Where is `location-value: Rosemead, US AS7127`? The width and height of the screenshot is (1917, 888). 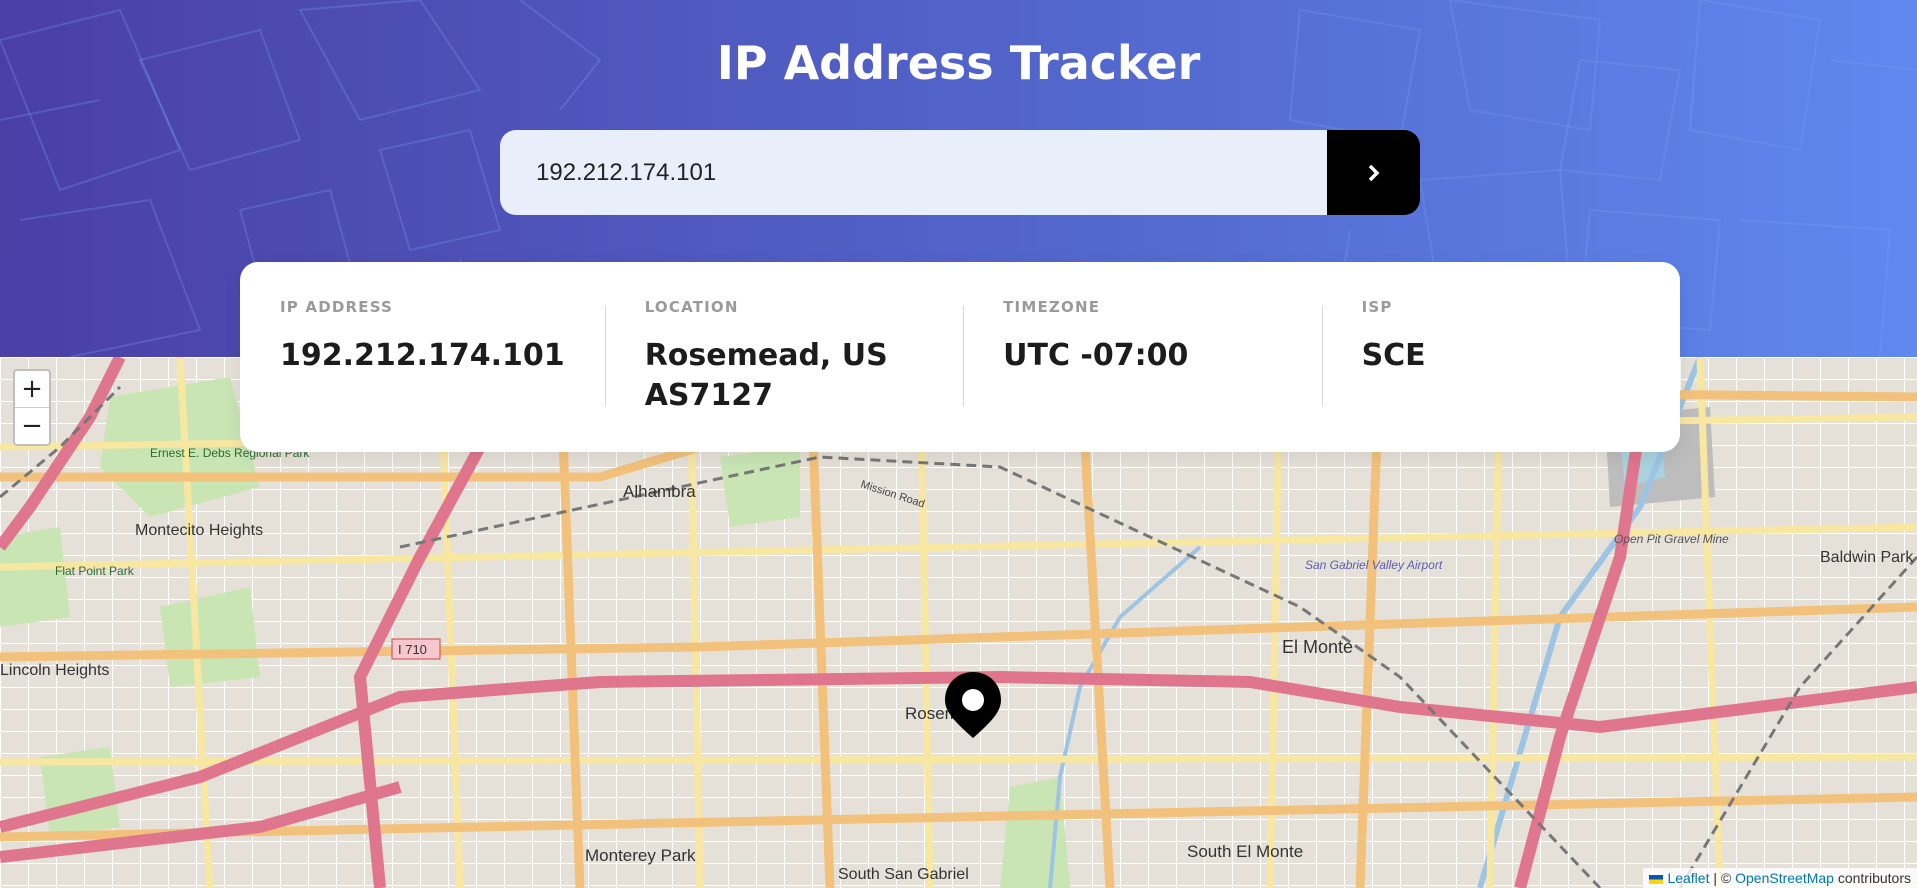 location-value: Rosemead, US AS7127 is located at coordinates (784, 376).